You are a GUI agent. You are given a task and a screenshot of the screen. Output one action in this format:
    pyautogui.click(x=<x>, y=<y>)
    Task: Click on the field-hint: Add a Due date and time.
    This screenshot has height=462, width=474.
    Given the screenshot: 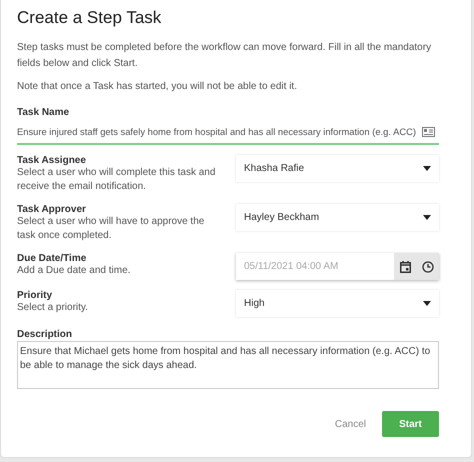 What is the action you would take?
    pyautogui.click(x=74, y=271)
    